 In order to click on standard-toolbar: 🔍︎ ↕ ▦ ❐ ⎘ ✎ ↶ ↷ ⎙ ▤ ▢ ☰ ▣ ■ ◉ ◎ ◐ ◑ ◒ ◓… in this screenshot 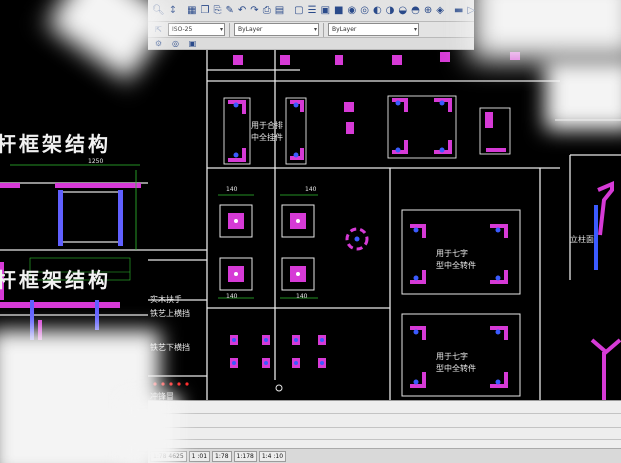, I will do `click(311, 11)`.